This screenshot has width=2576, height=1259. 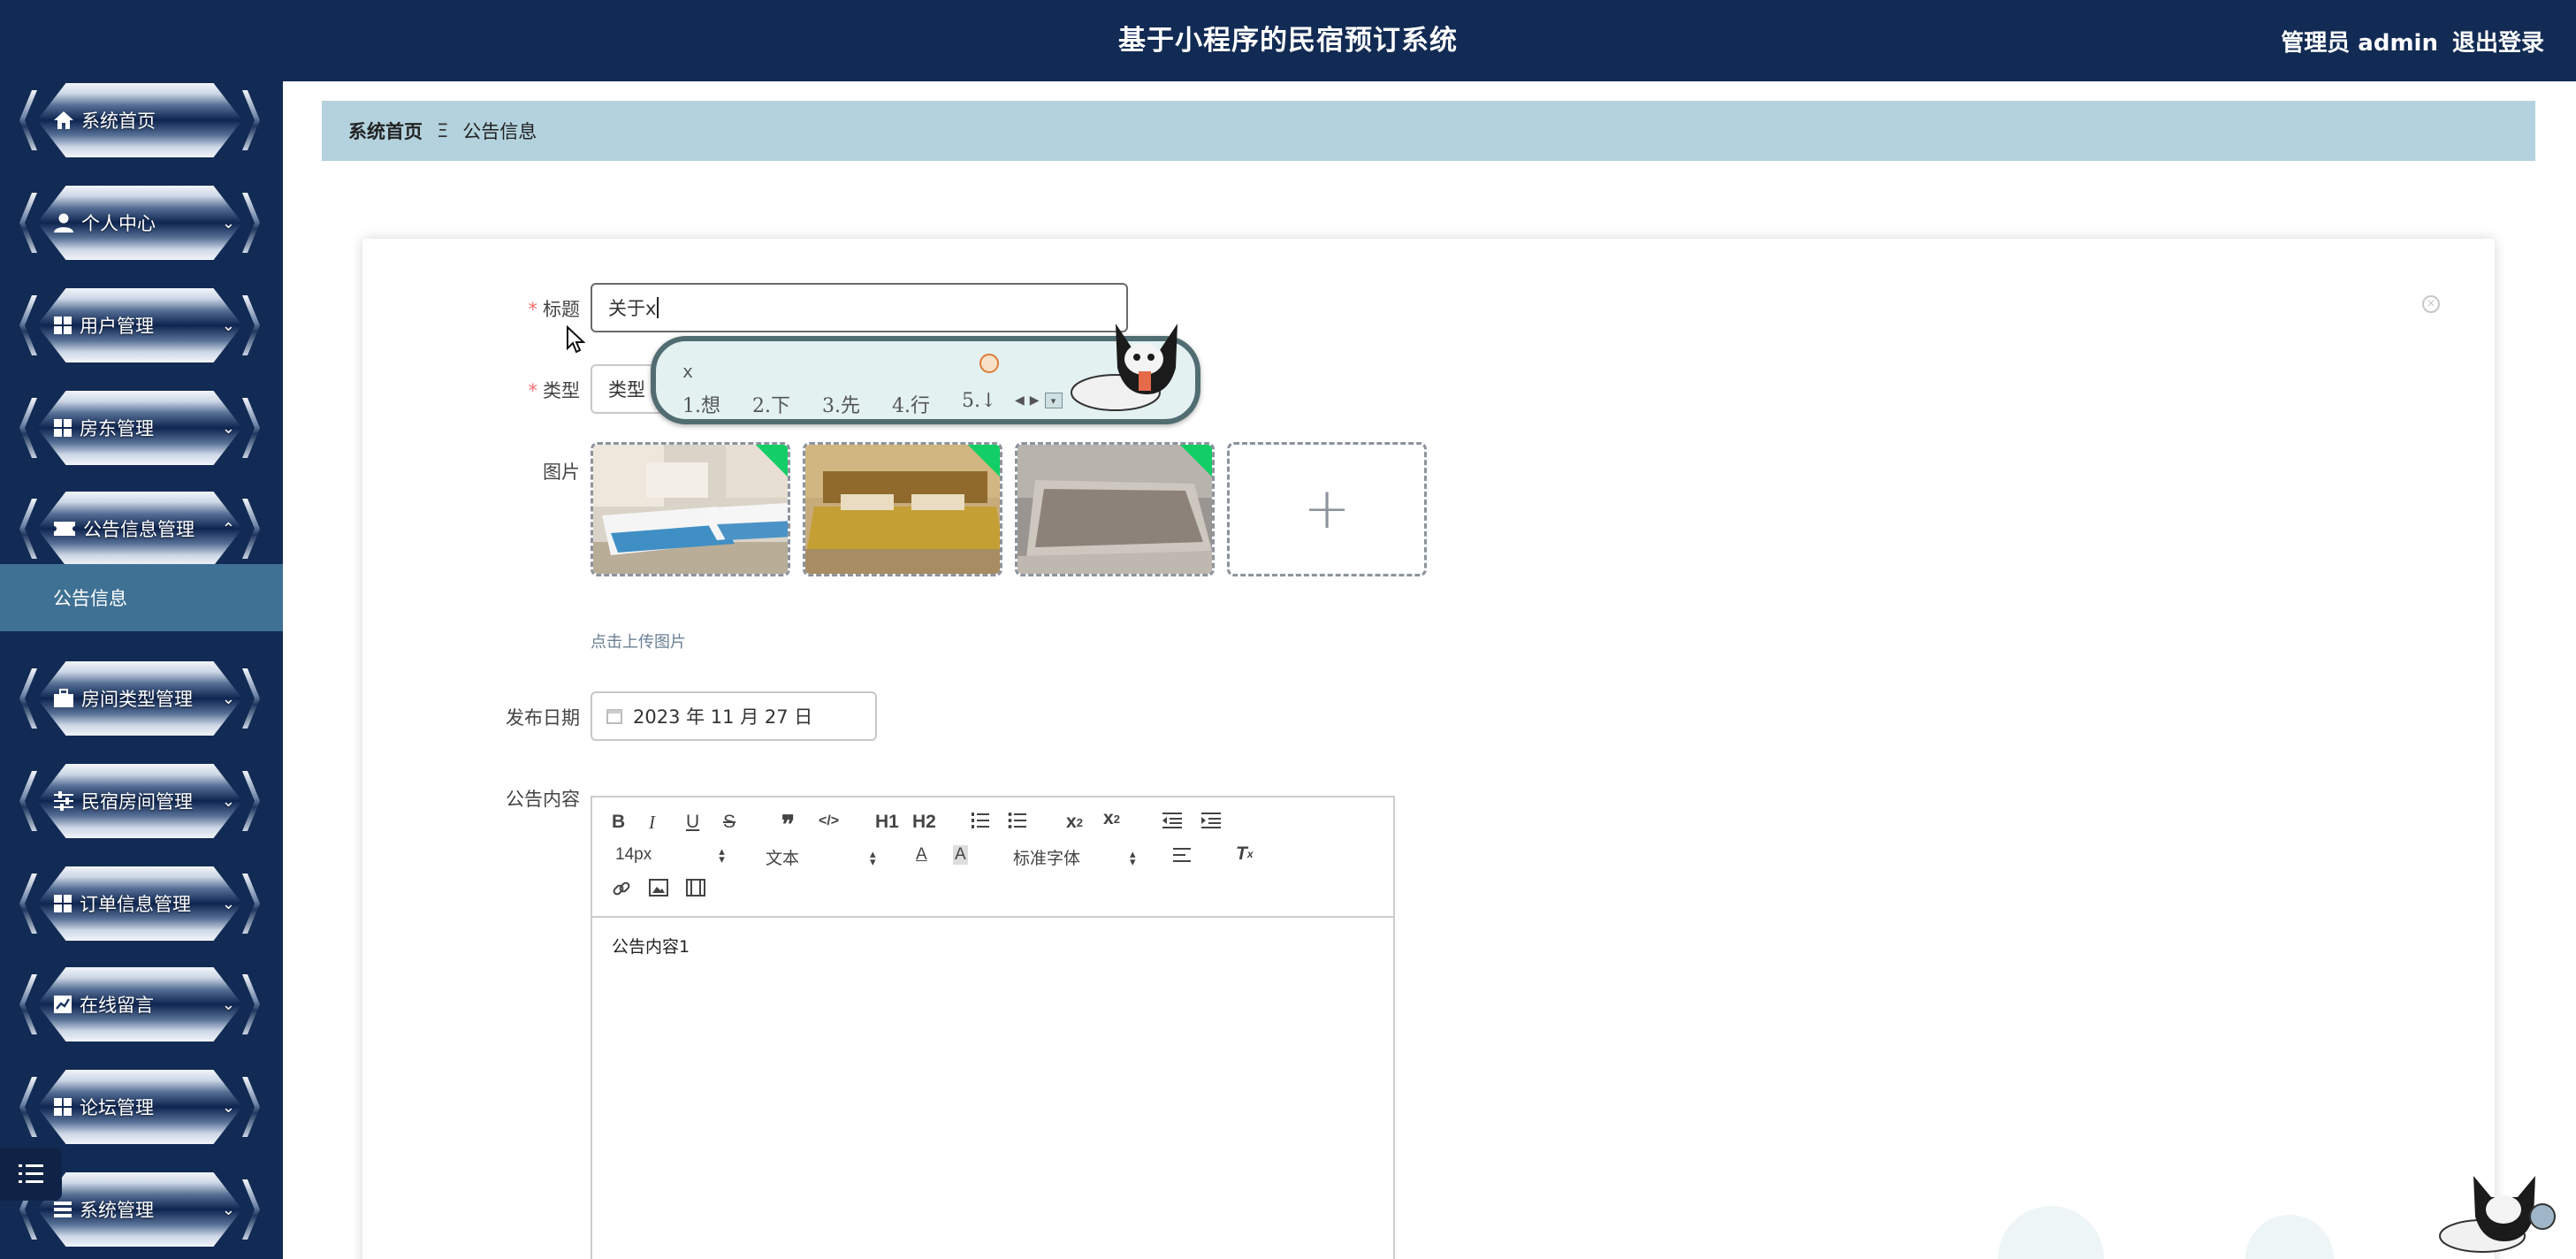 What do you see at coordinates (137, 699) in the screenshot?
I see `sidebar-item-label: 房间类型管理` at bounding box center [137, 699].